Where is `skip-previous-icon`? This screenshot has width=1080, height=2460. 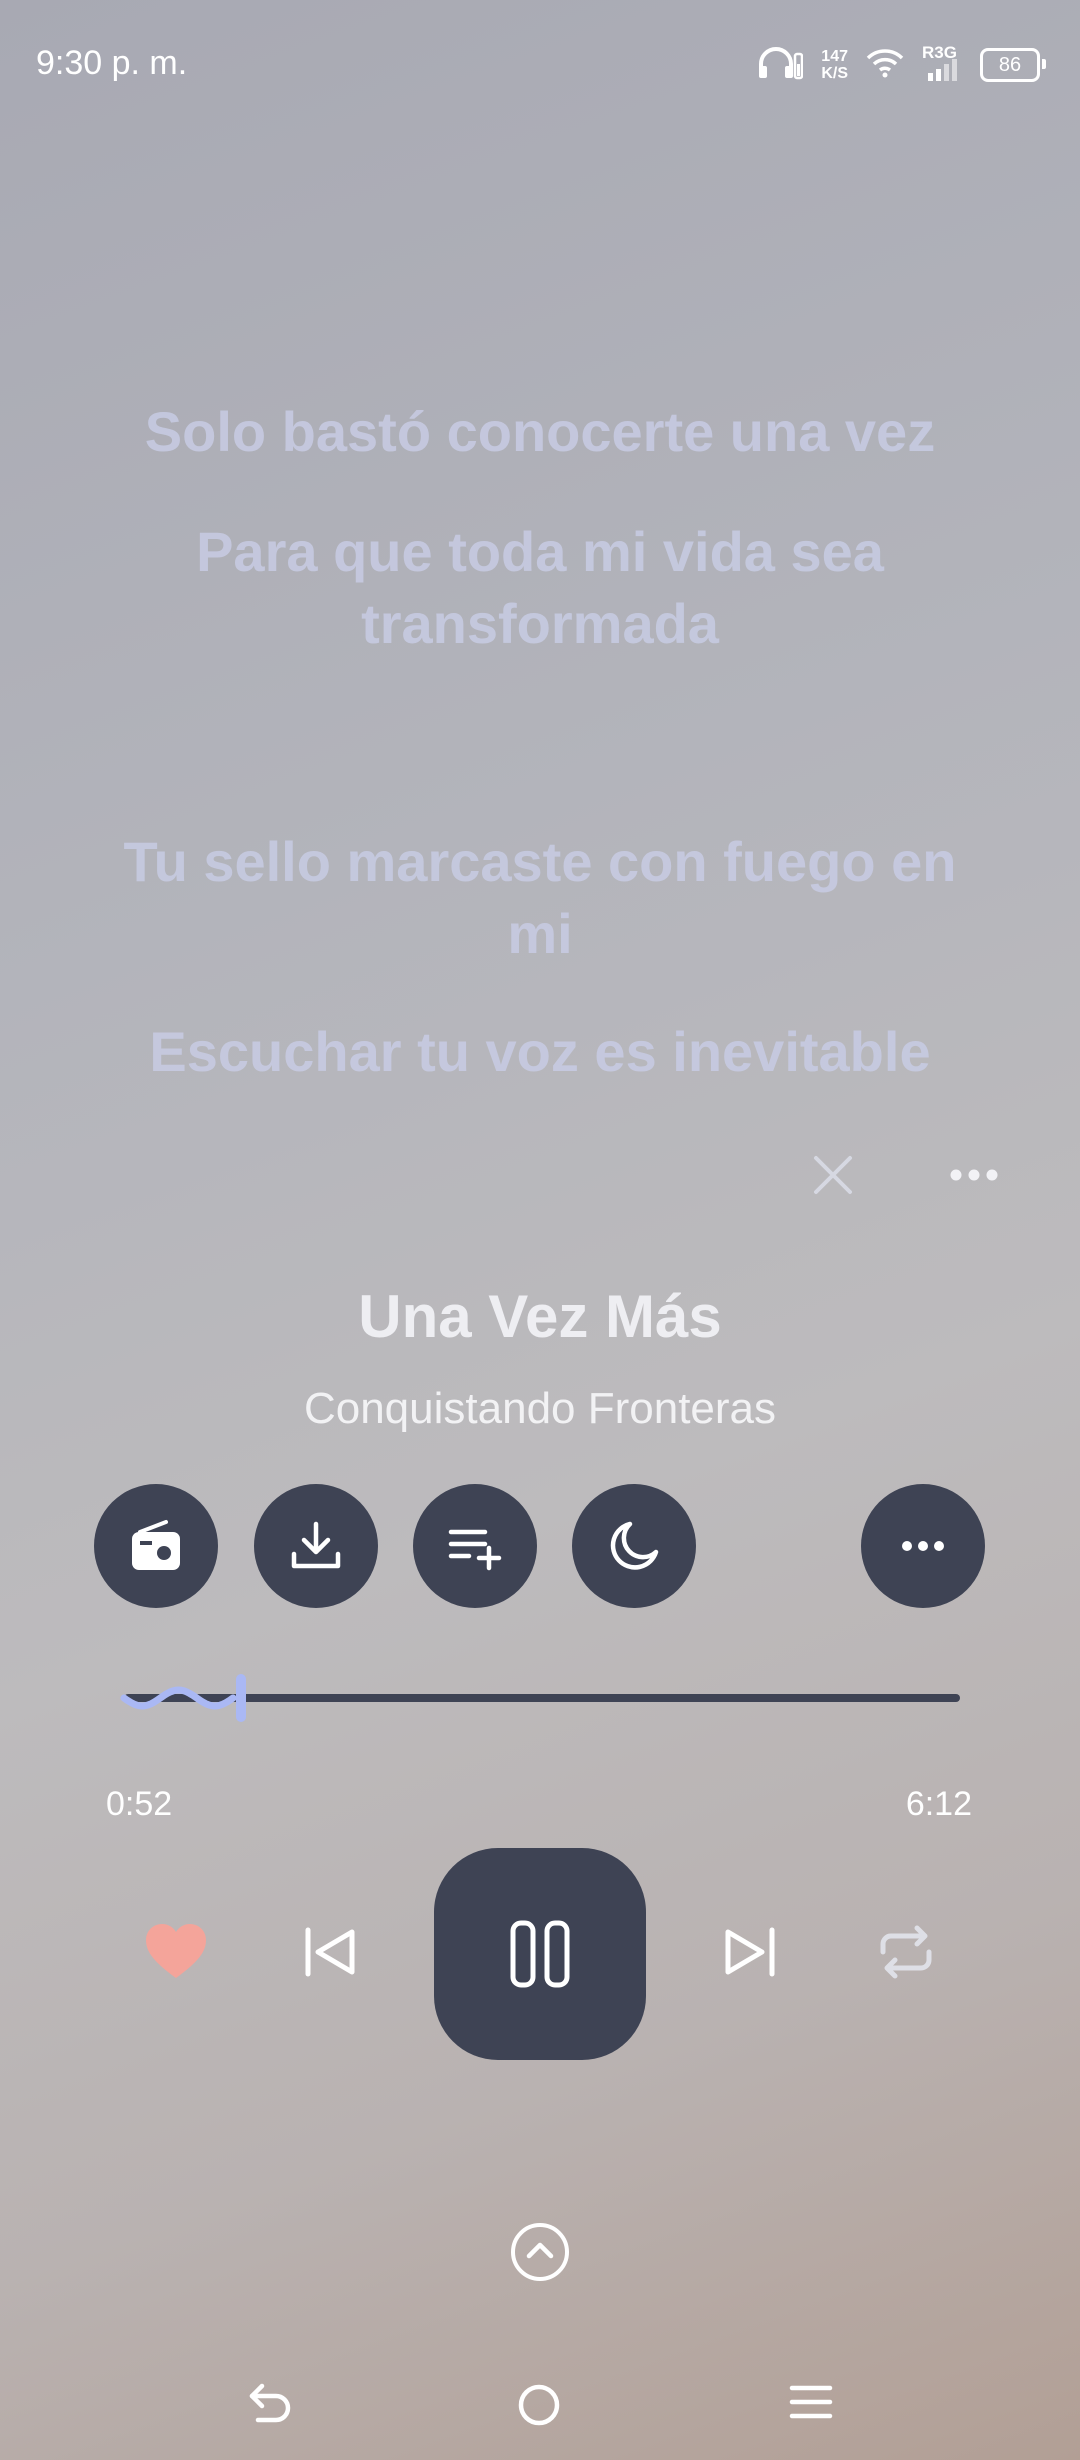
skip-previous-icon is located at coordinates (330, 1952).